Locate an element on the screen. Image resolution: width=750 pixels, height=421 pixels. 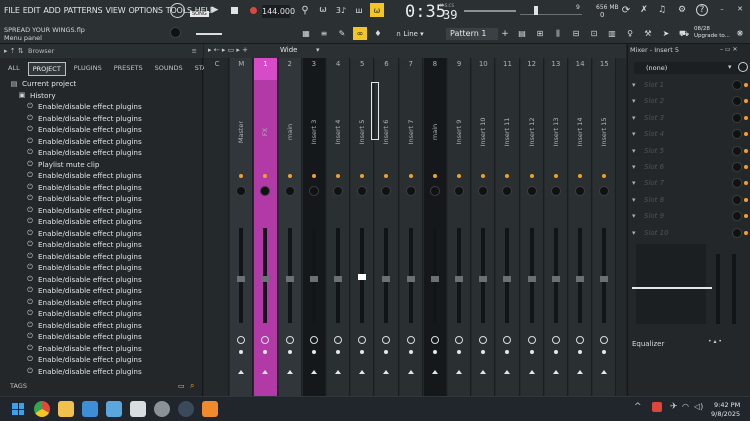
mixer-strip-14: 14 Insert 14 is located at coordinates (581, 227).